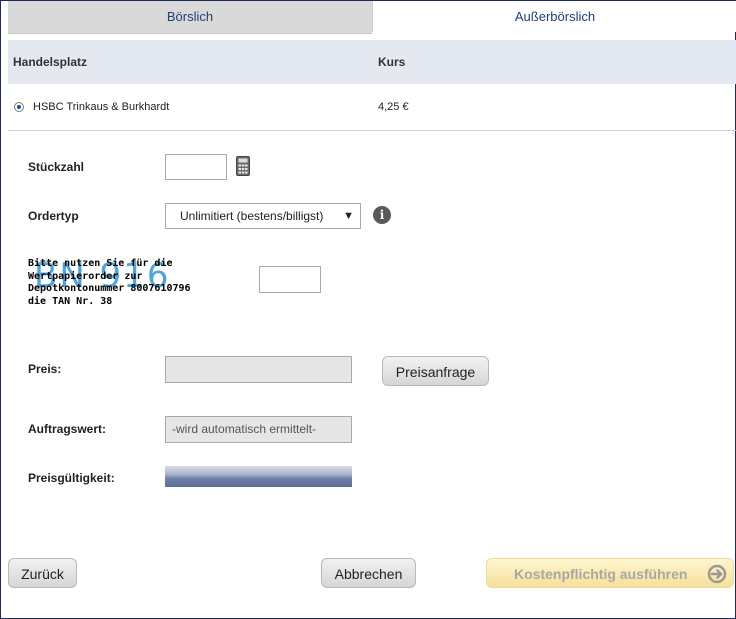 This screenshot has height=619, width=736. I want to click on validity-label: Preisgültigkeit:, so click(71, 478).